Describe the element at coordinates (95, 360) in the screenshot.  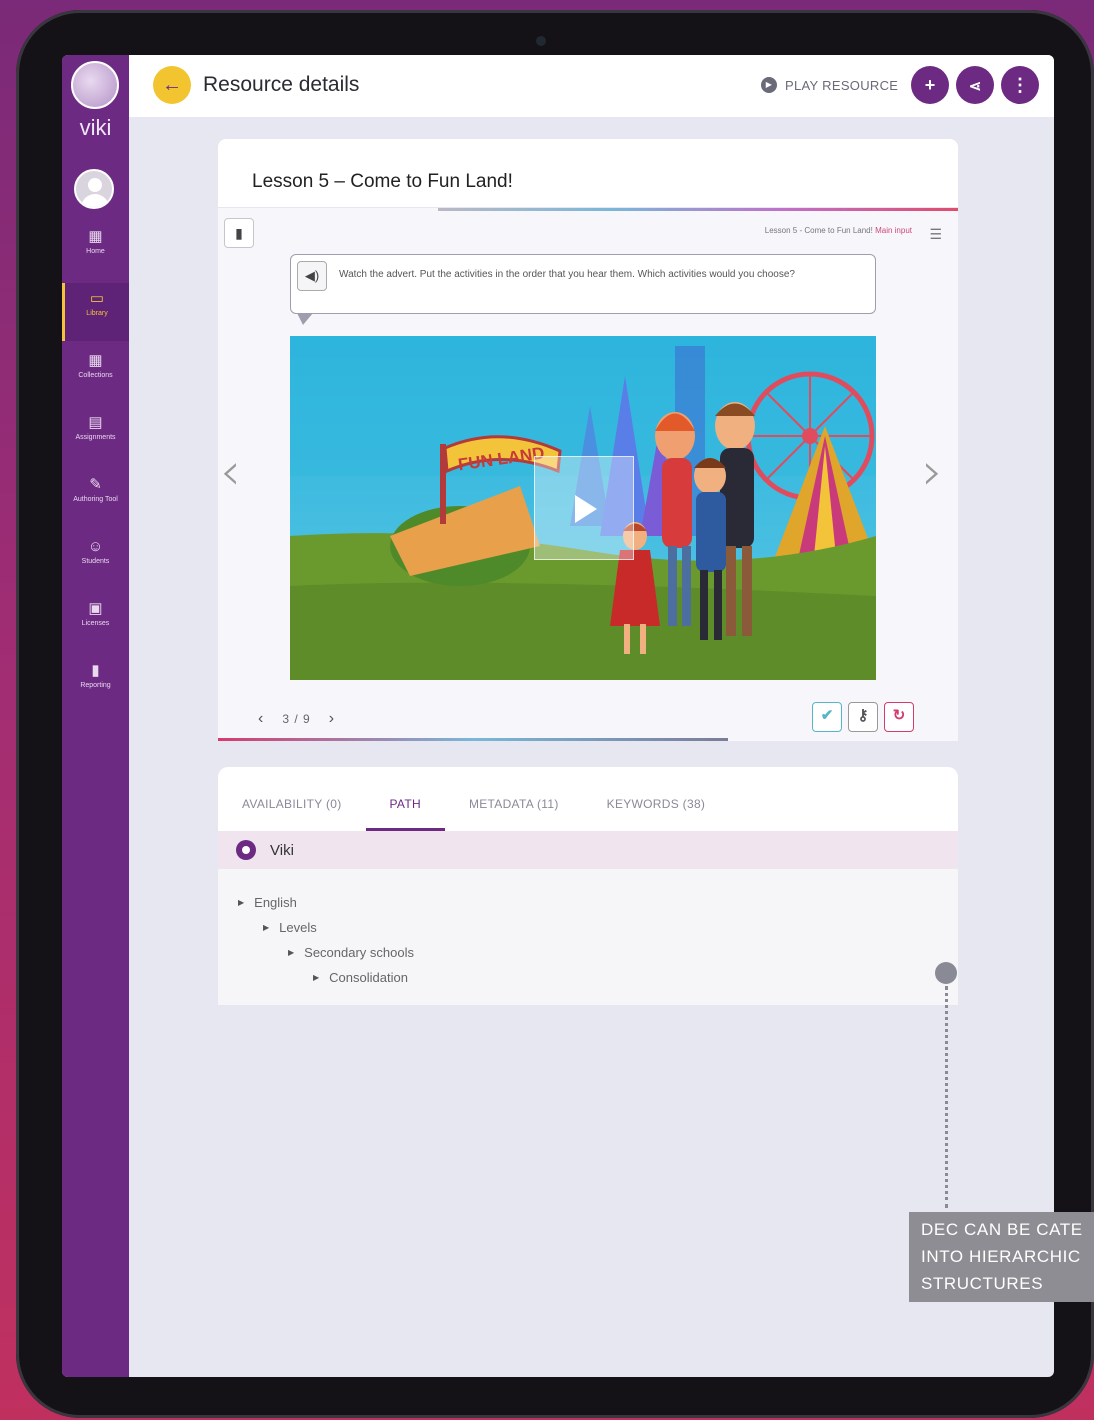
I see `collections-icon: ▦` at that location.